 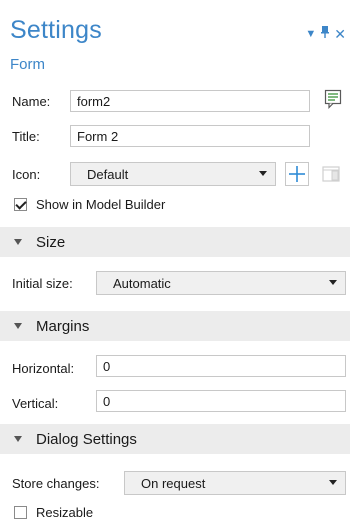 I want to click on icon-select: Default, so click(x=173, y=174).